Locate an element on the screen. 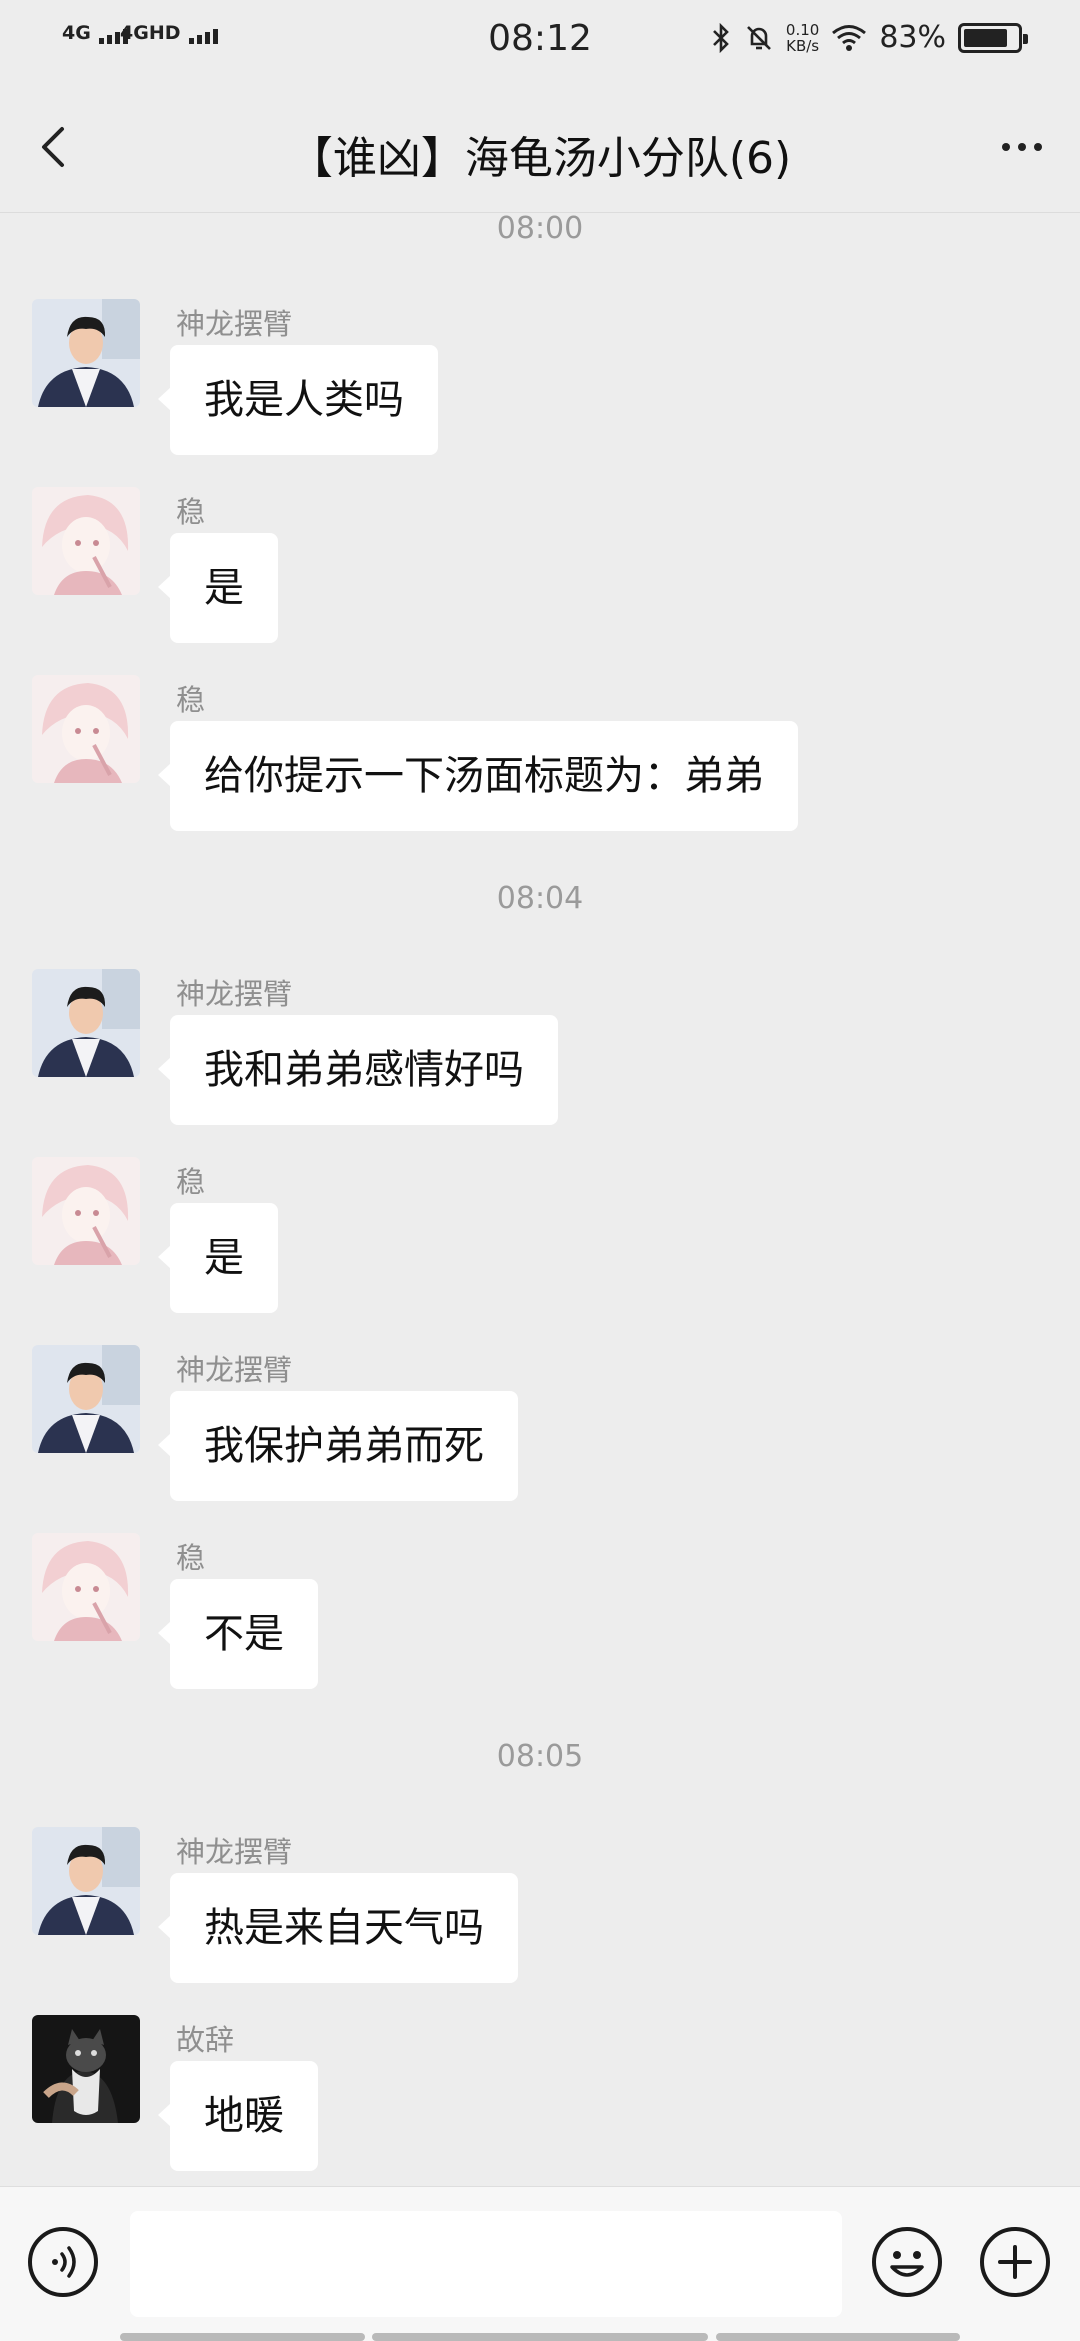 This screenshot has width=1080, height=2341. message-bubble: 我和弟弟感情好吗 is located at coordinates (358, 1070).